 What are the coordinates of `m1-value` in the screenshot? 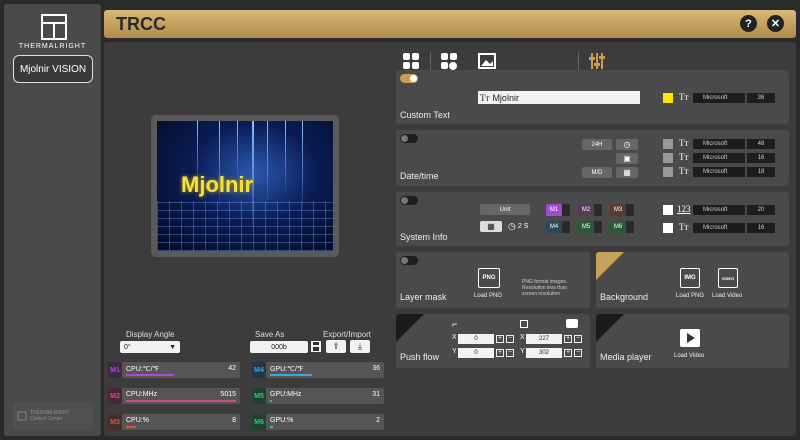 It's located at (566, 210).